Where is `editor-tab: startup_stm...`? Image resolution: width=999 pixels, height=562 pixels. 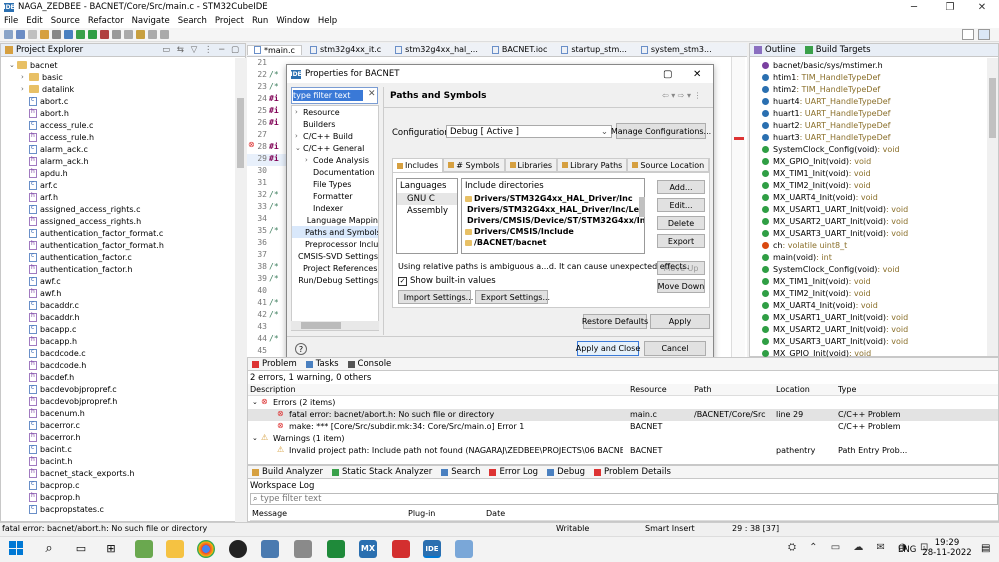
editor-tab: startup_stm... is located at coordinates (594, 49).